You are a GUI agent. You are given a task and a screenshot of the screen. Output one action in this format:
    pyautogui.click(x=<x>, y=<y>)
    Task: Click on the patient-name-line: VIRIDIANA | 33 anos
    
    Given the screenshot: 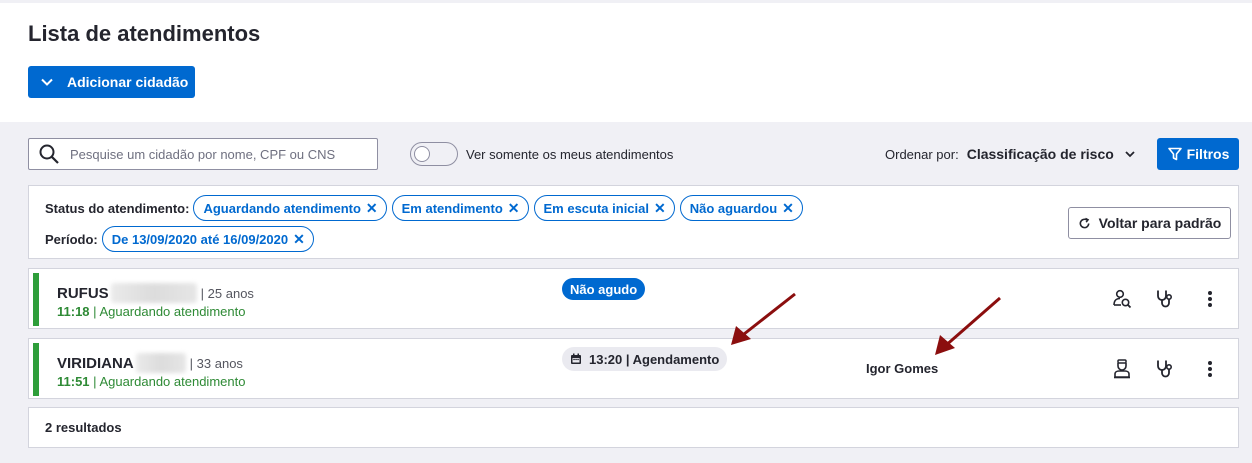 What is the action you would take?
    pyautogui.click(x=150, y=363)
    